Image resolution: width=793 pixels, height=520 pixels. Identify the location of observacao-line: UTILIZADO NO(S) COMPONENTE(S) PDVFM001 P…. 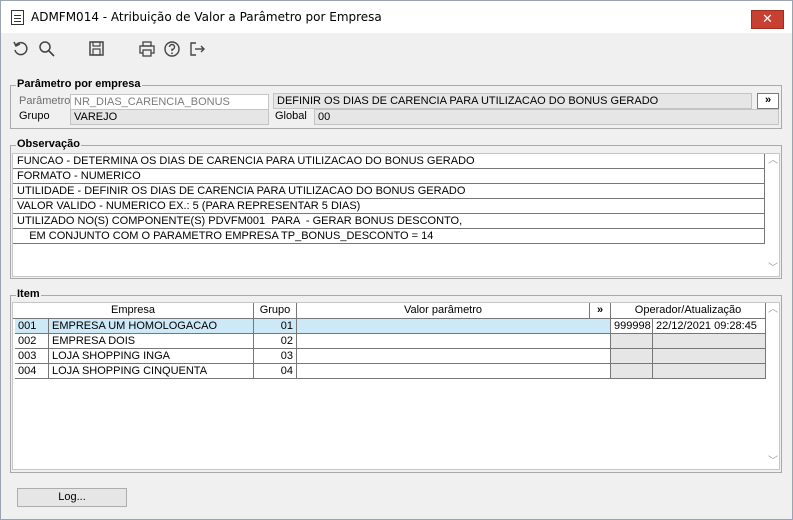
(389, 221).